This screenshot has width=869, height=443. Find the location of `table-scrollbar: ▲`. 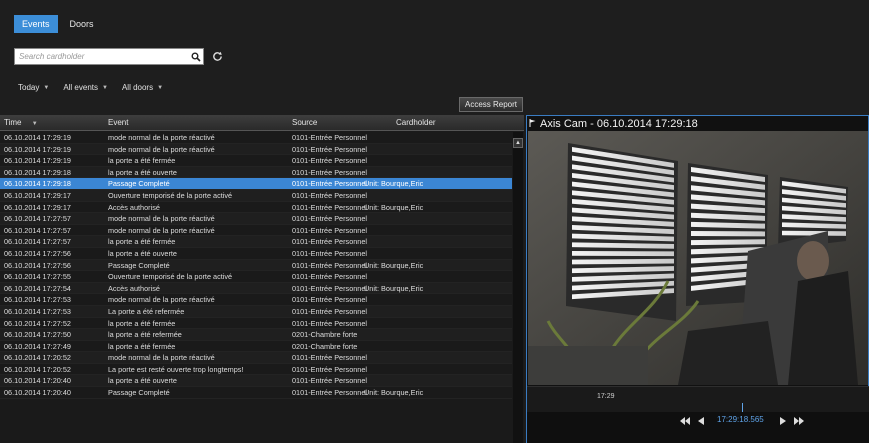

table-scrollbar: ▲ is located at coordinates (518, 287).